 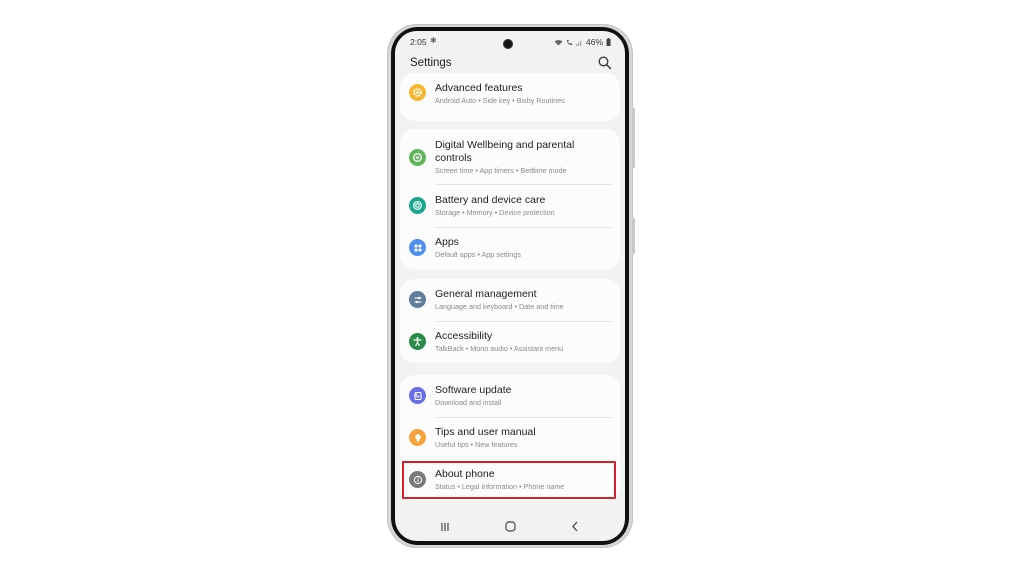 I want to click on front-camera, so click(x=508, y=44).